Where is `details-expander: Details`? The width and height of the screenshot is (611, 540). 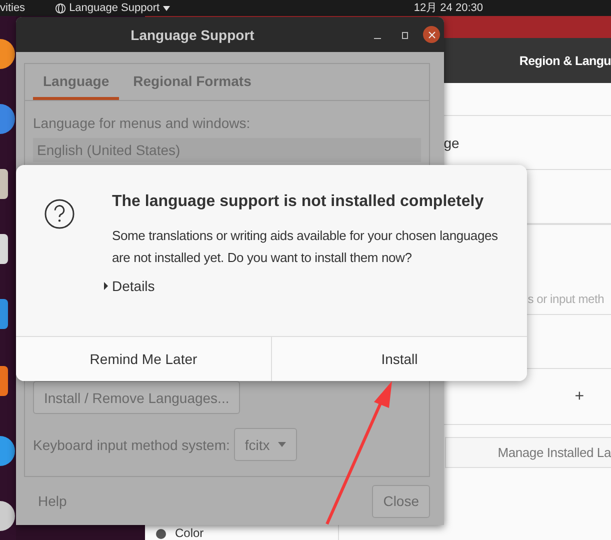 details-expander: Details is located at coordinates (129, 286).